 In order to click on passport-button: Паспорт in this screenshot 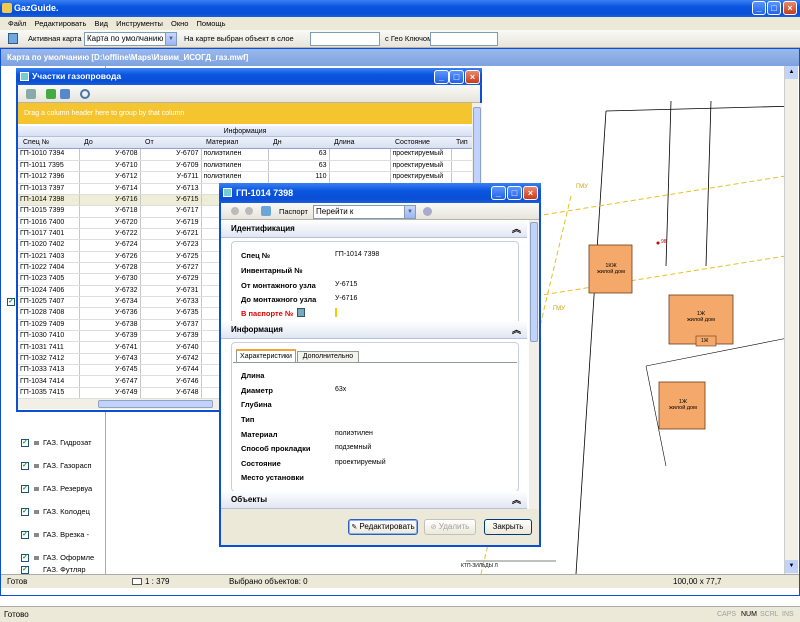, I will do `click(293, 211)`.